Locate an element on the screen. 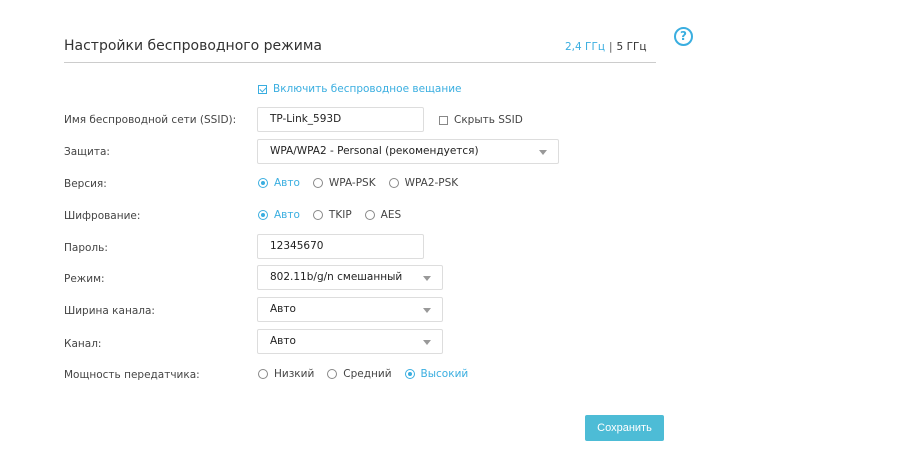  band-24ghz-link: 2,4 ГГц is located at coordinates (585, 47).